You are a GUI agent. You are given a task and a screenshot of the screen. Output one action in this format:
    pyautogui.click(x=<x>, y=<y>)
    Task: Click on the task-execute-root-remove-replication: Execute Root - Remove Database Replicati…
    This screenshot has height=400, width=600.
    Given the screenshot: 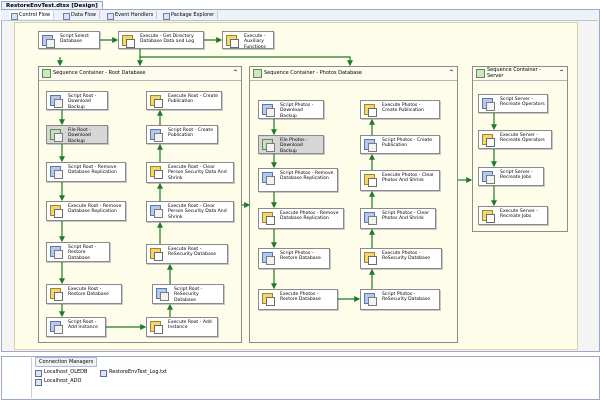 What is the action you would take?
    pyautogui.click(x=86, y=211)
    